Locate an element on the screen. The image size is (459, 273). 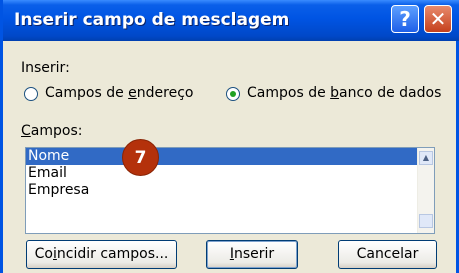
fields-label: Campos: is located at coordinates (52, 131).